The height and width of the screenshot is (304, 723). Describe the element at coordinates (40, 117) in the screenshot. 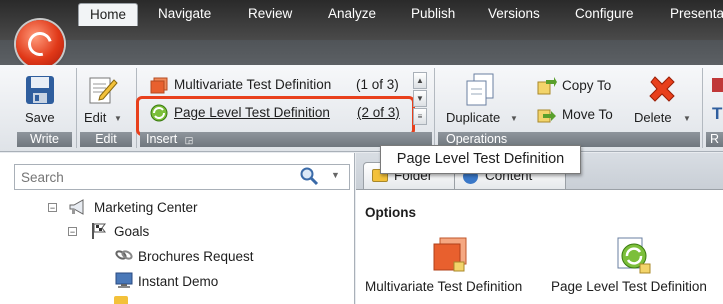

I see `save-button-label: Save` at that location.